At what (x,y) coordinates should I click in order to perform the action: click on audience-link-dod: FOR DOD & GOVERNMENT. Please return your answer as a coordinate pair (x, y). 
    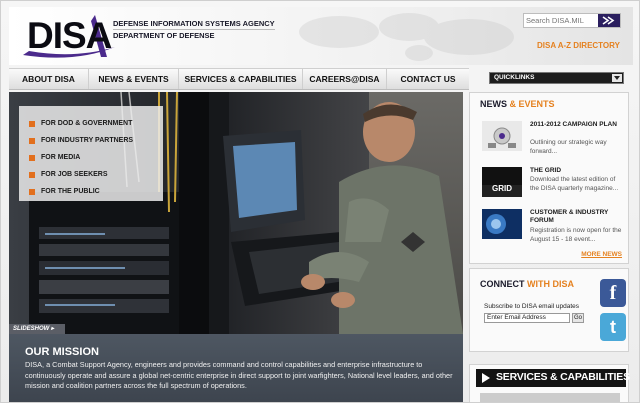
    Looking at the image, I should click on (91, 124).